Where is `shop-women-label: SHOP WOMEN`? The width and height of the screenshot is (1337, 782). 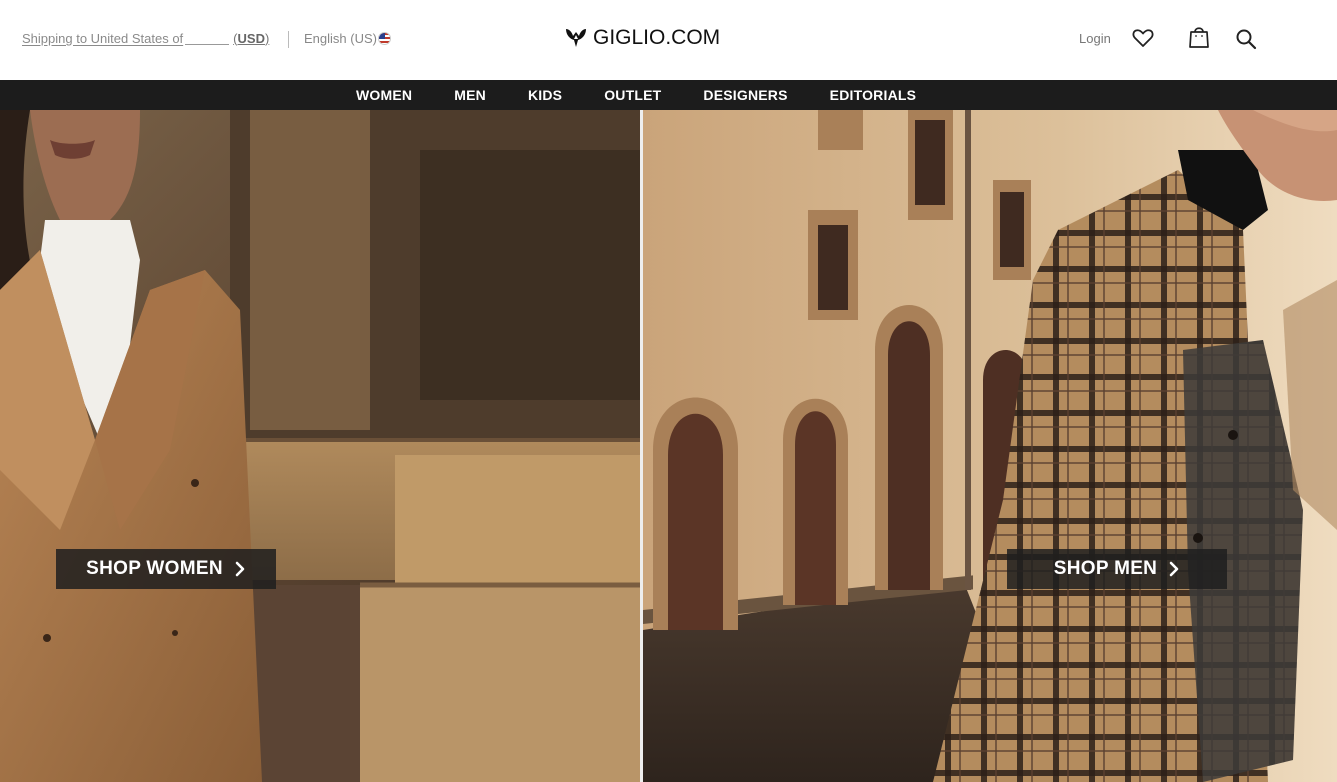
shop-women-label: SHOP WOMEN is located at coordinates (154, 568).